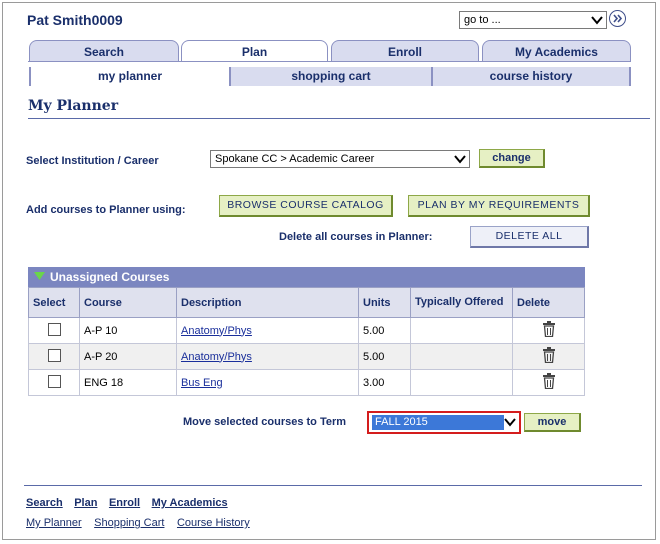  Describe the element at coordinates (556, 51) in the screenshot. I see `tab-my-academics: My Academics` at that location.